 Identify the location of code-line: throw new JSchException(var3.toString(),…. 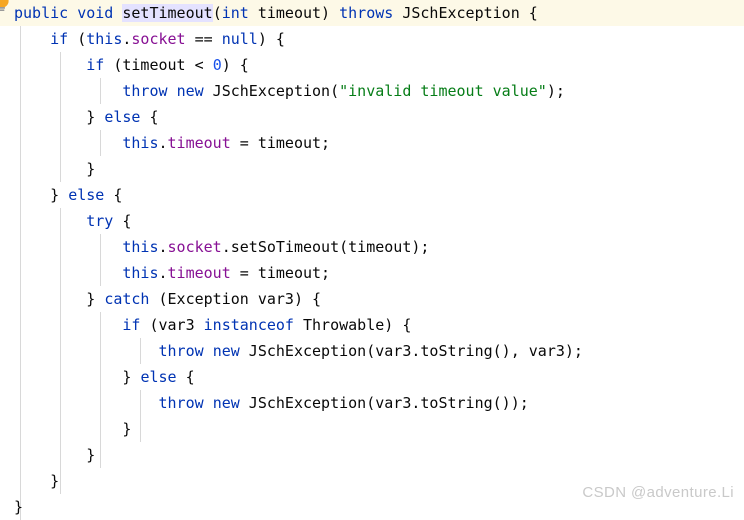
(372, 351).